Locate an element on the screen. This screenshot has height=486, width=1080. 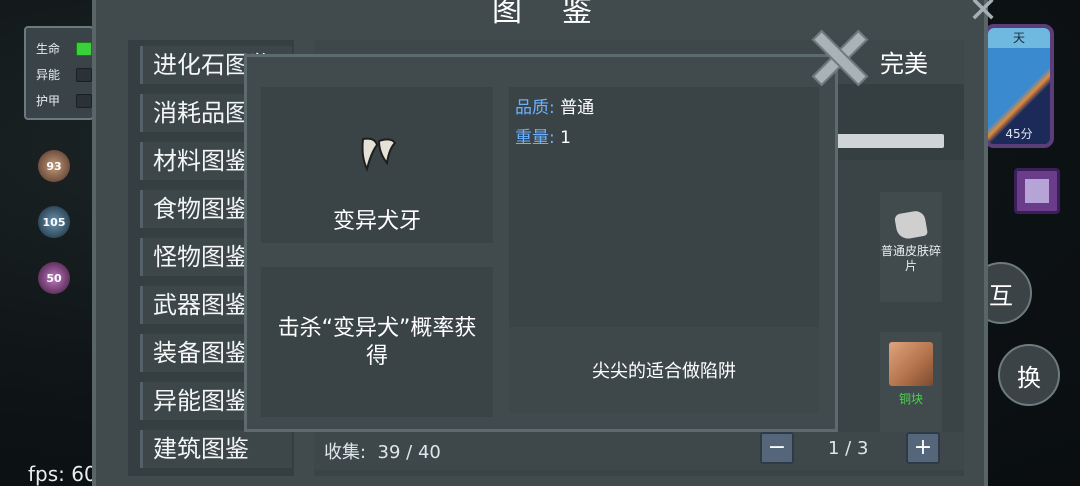
item-icon-box: 变异犬牙 is located at coordinates (377, 165).